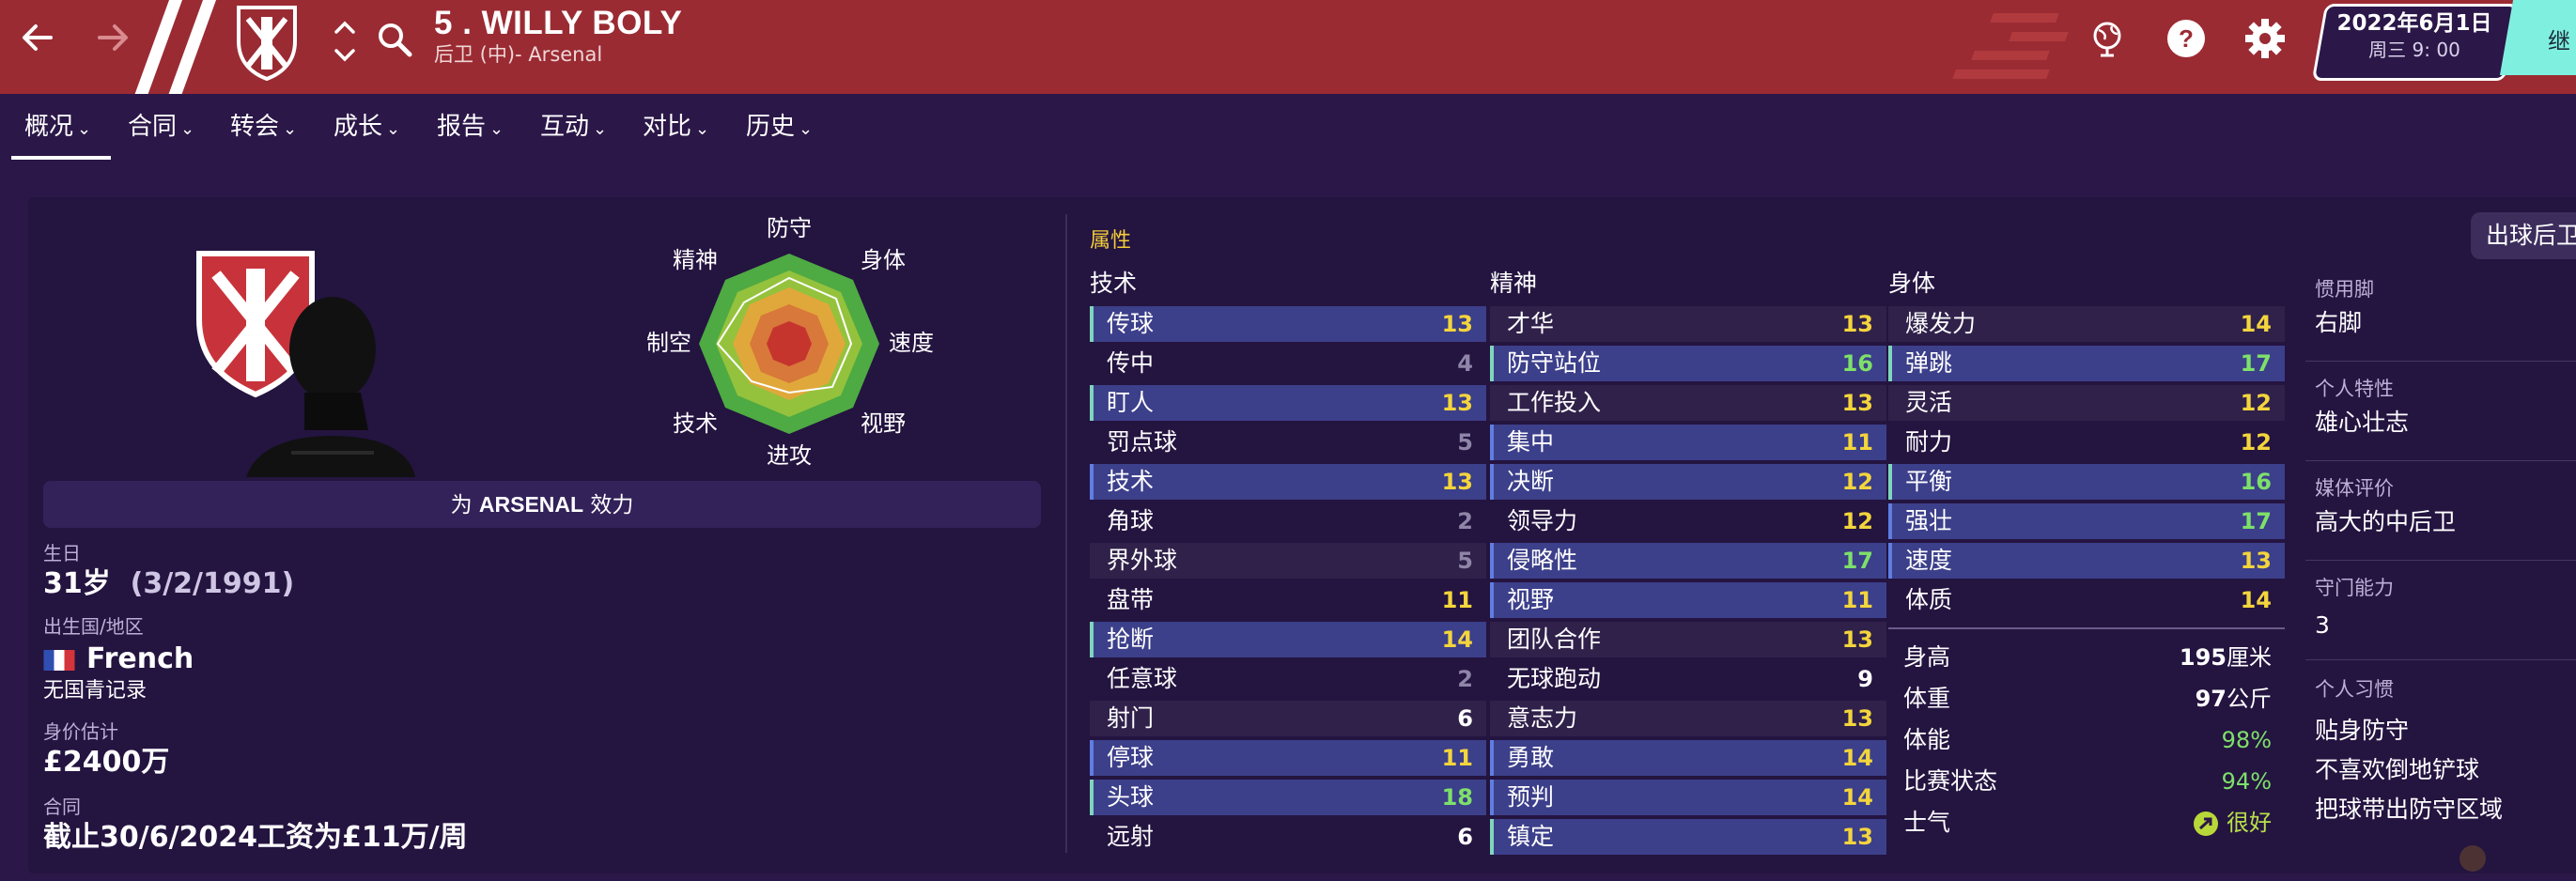 This screenshot has width=2576, height=881. What do you see at coordinates (1288, 679) in the screenshot?
I see `attribute-row-technical: 任意球 2` at bounding box center [1288, 679].